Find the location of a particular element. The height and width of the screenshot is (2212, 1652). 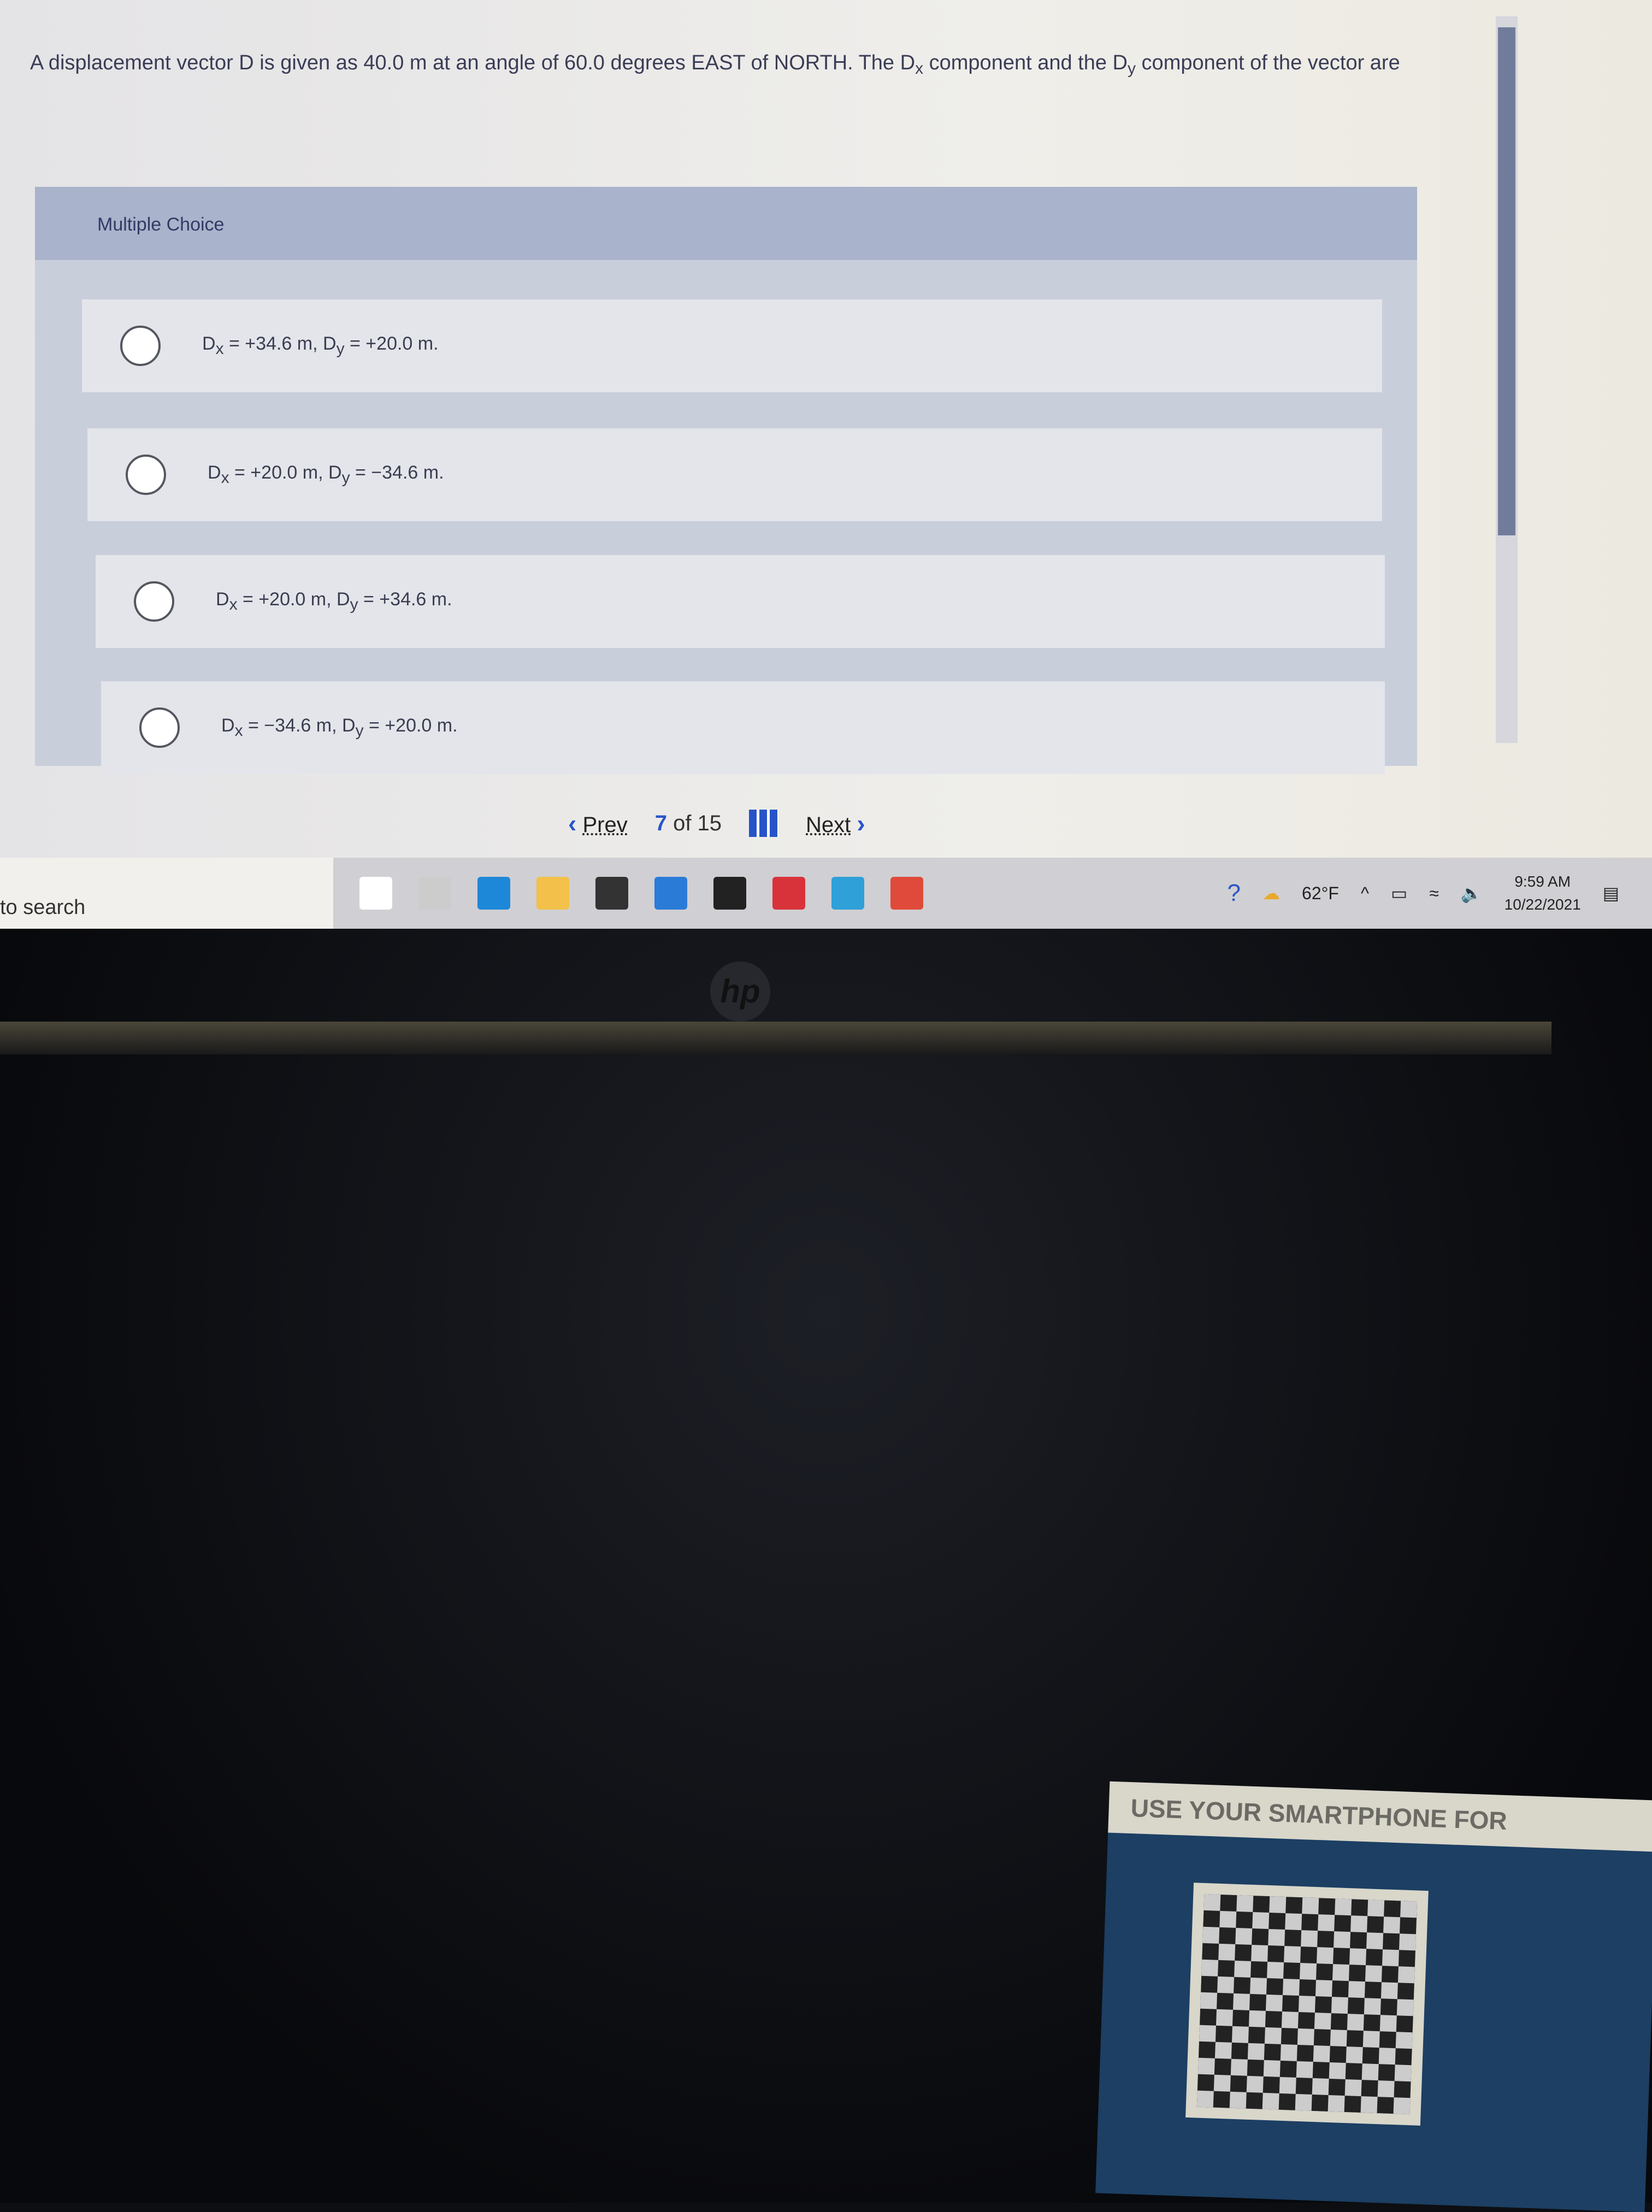

scrollbar-thumb is located at coordinates (1506, 281).